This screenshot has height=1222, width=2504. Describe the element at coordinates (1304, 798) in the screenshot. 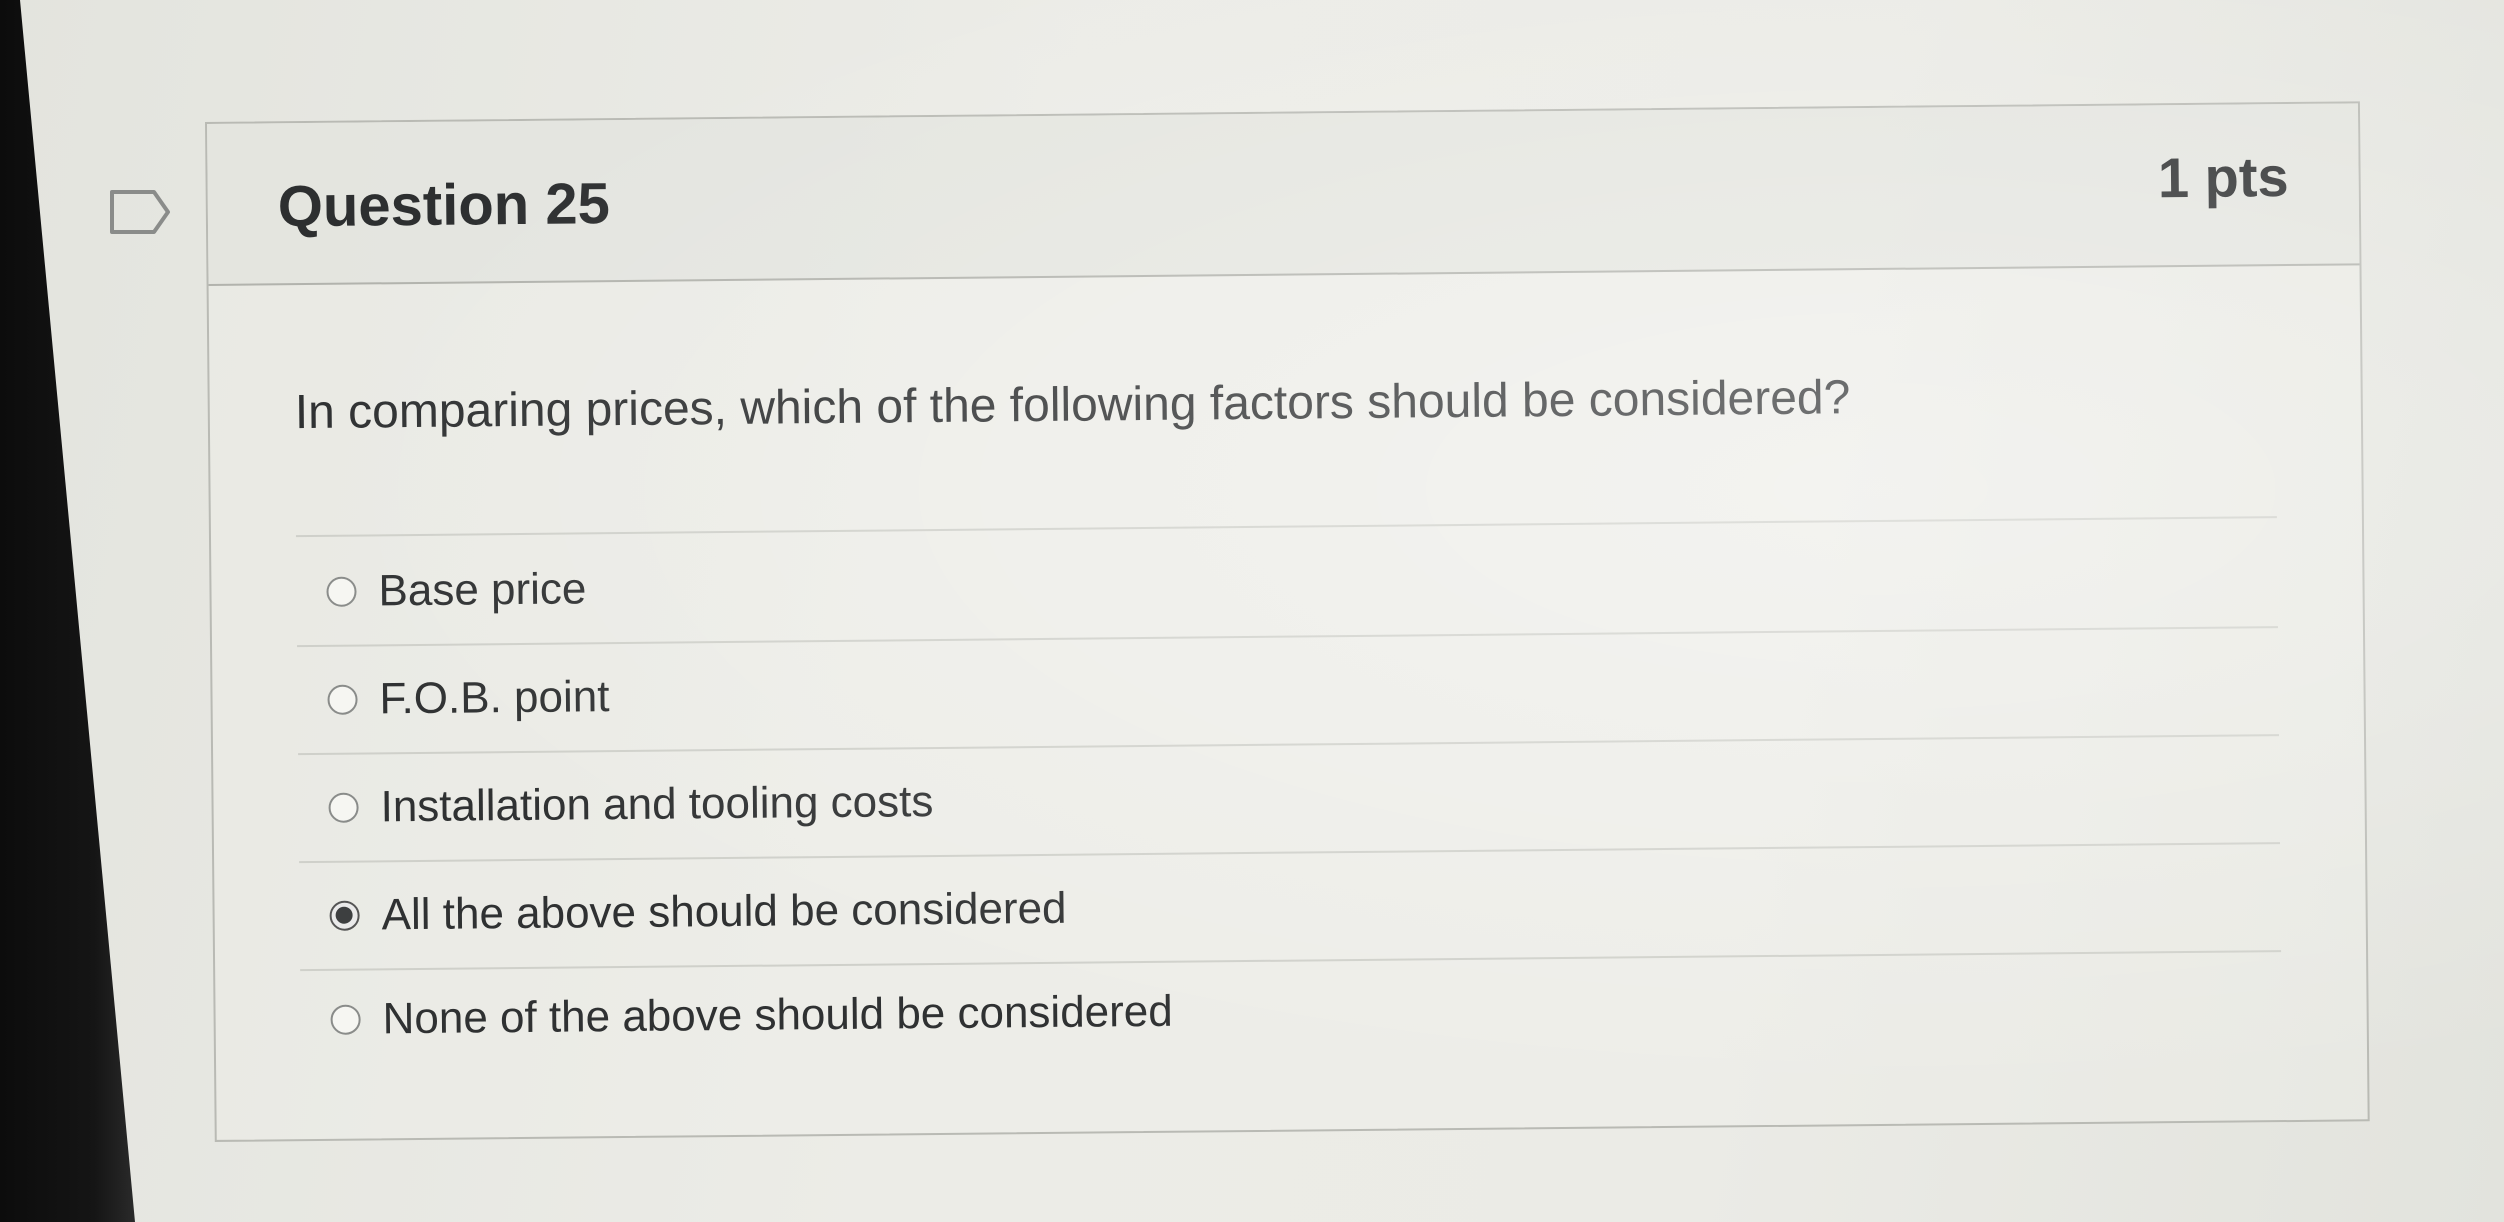

I see `answer-option-installation-costs: Installation and tooling costs` at that location.